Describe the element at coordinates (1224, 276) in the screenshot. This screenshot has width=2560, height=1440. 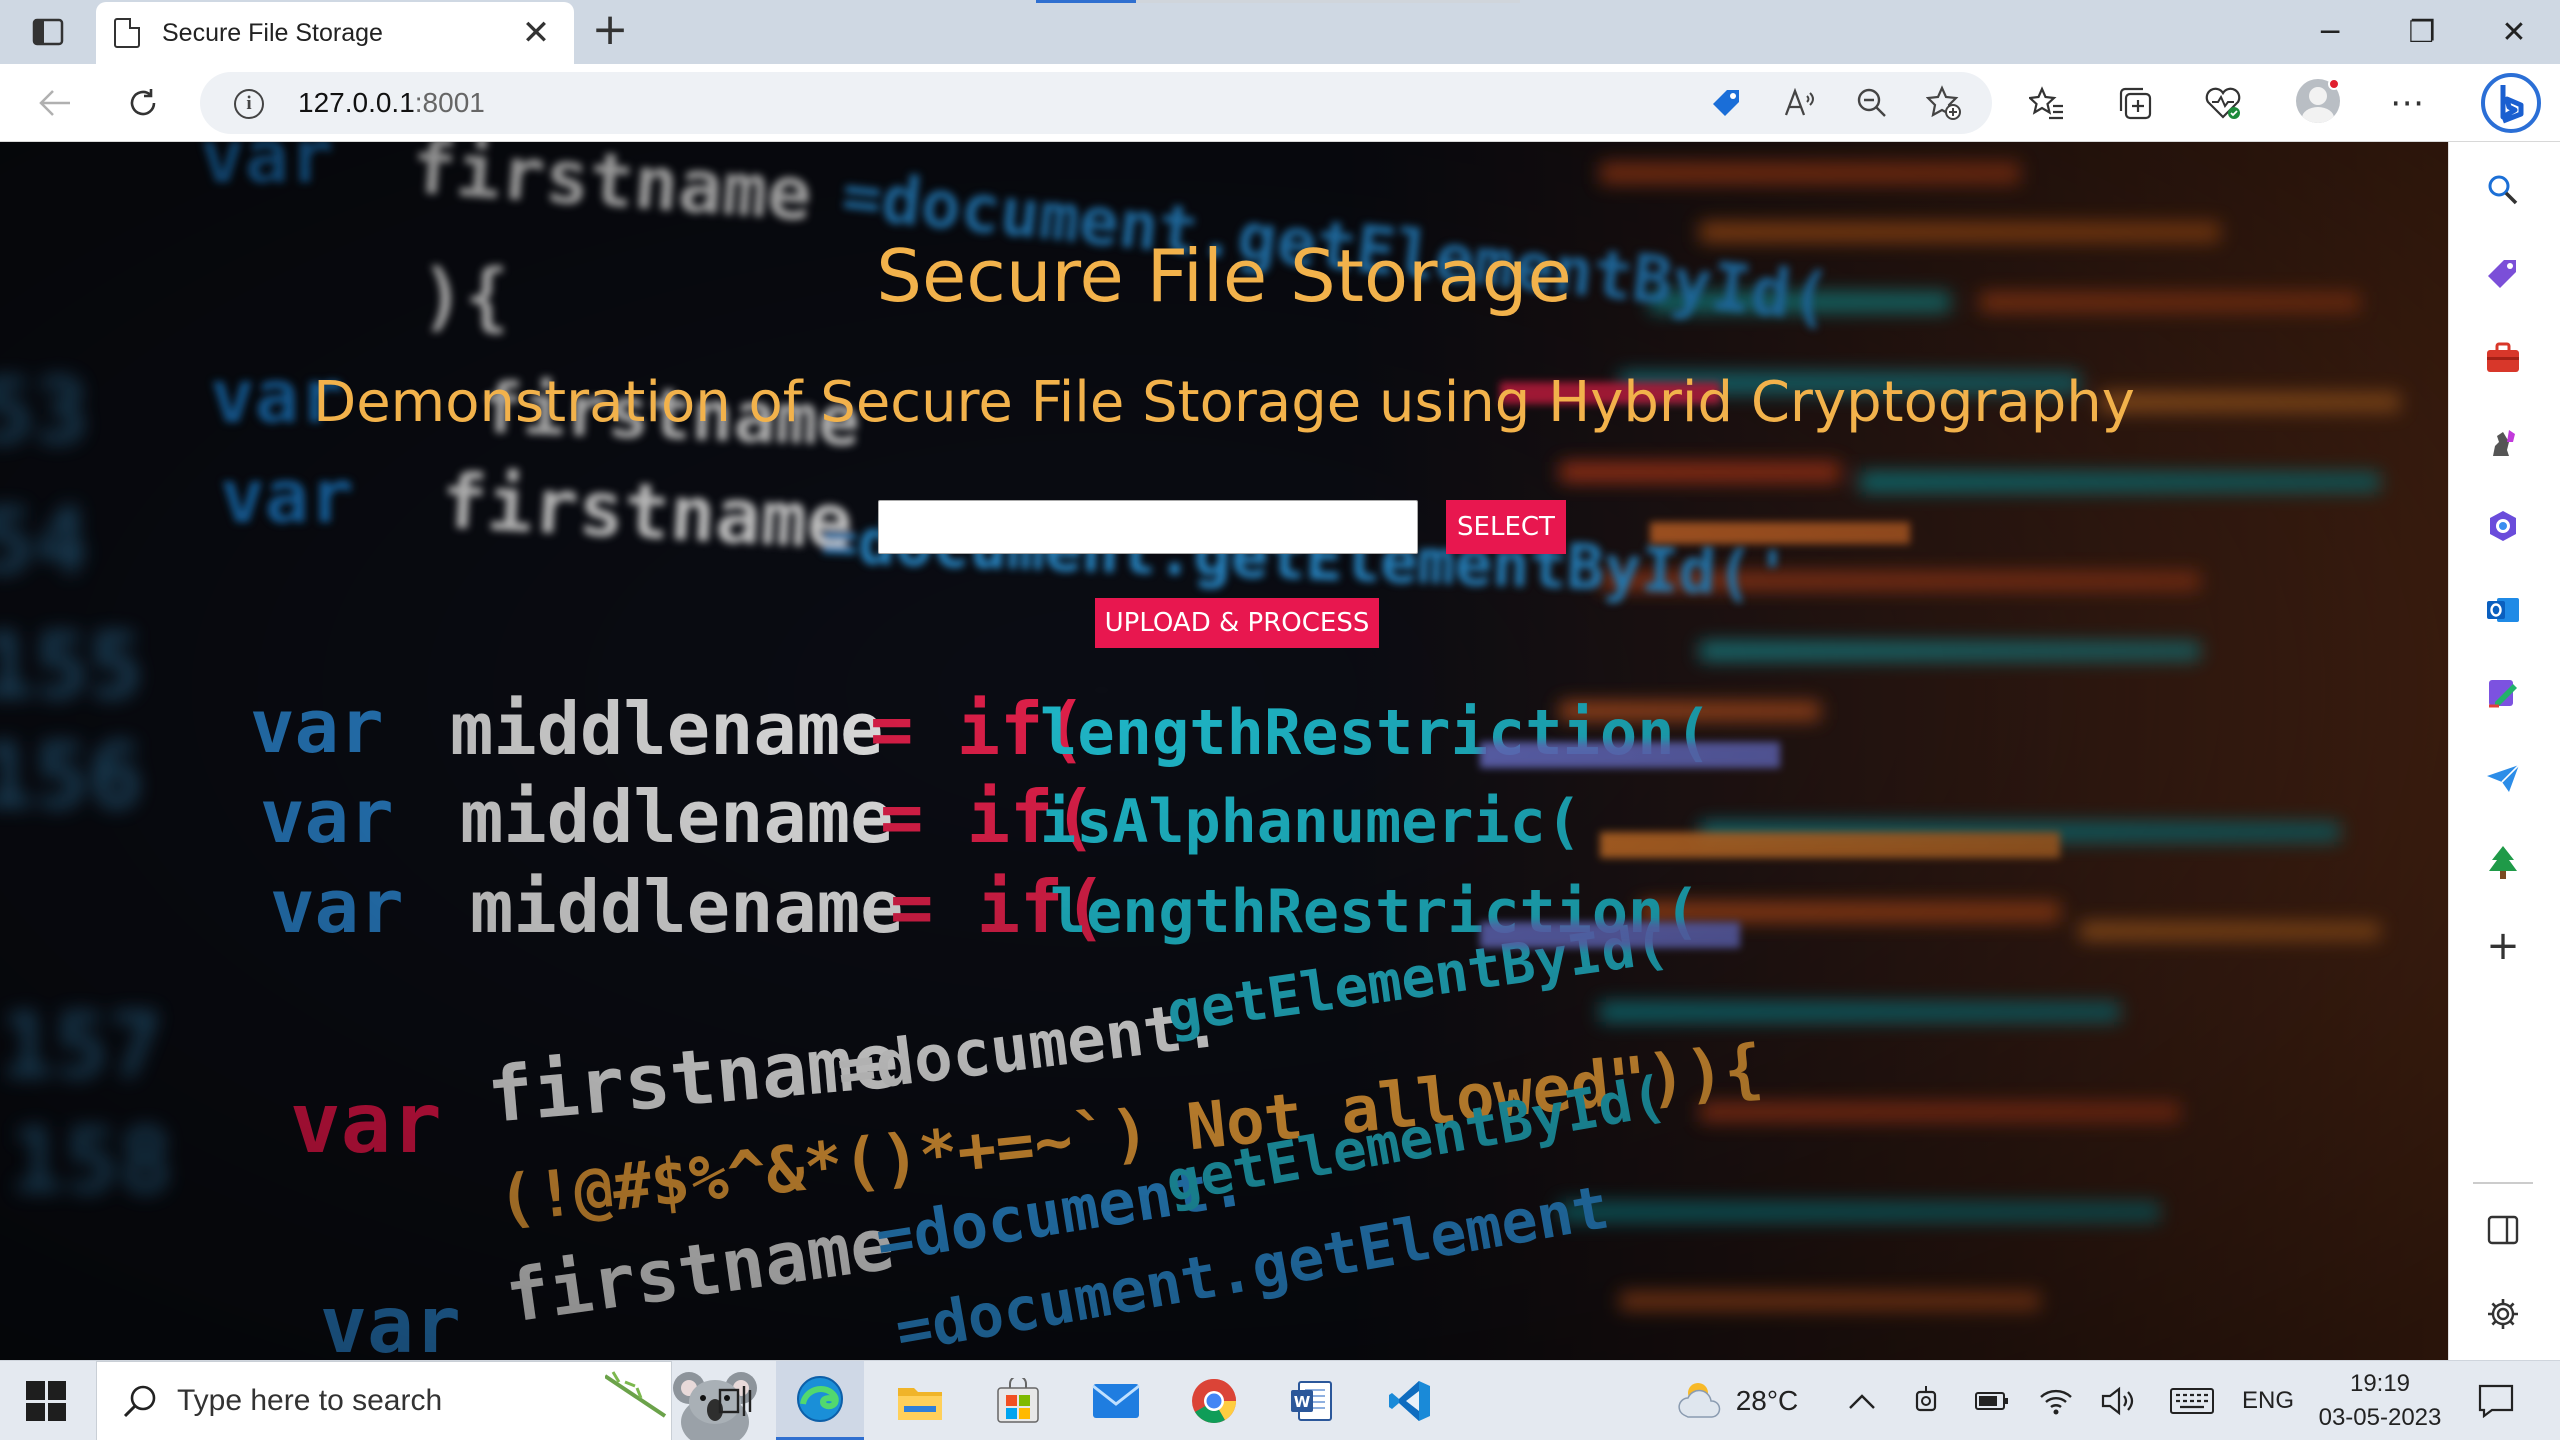
I see `page-title: Secure File Storage` at that location.